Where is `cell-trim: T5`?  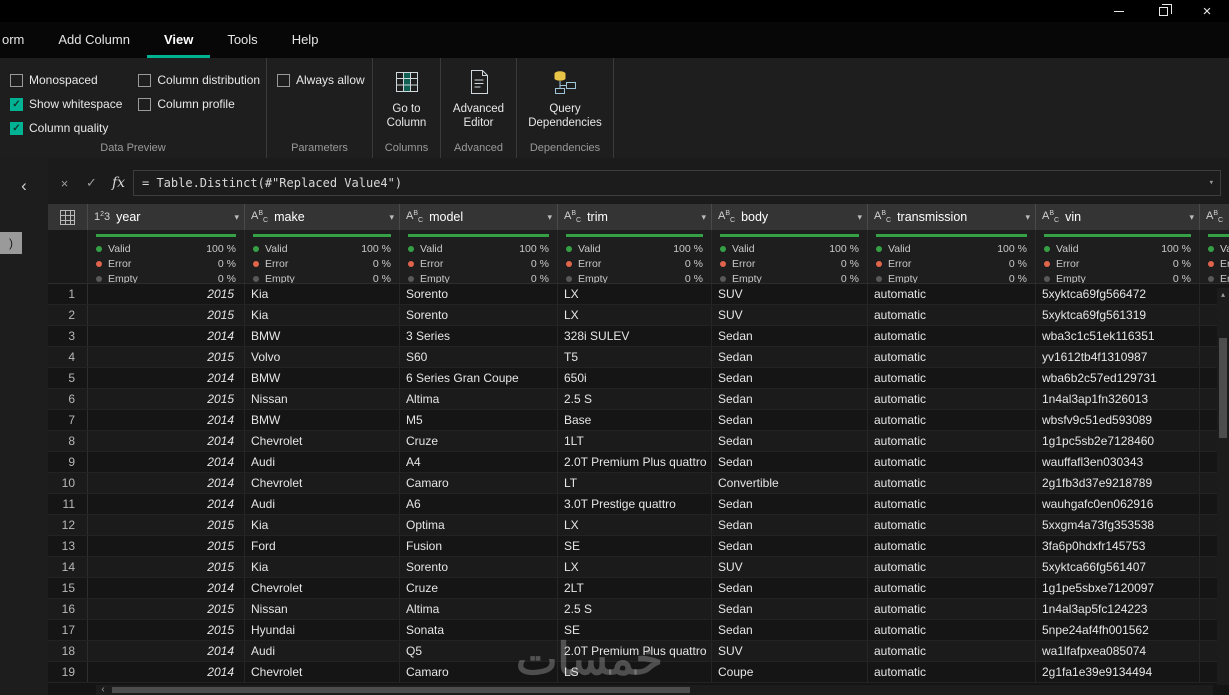 cell-trim: T5 is located at coordinates (635, 357).